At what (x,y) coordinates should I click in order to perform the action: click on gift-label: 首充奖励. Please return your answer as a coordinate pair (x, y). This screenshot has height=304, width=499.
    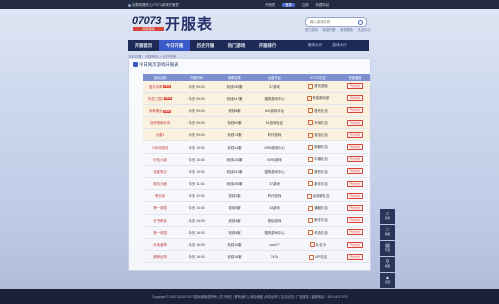
    Looking at the image, I should click on (321, 86).